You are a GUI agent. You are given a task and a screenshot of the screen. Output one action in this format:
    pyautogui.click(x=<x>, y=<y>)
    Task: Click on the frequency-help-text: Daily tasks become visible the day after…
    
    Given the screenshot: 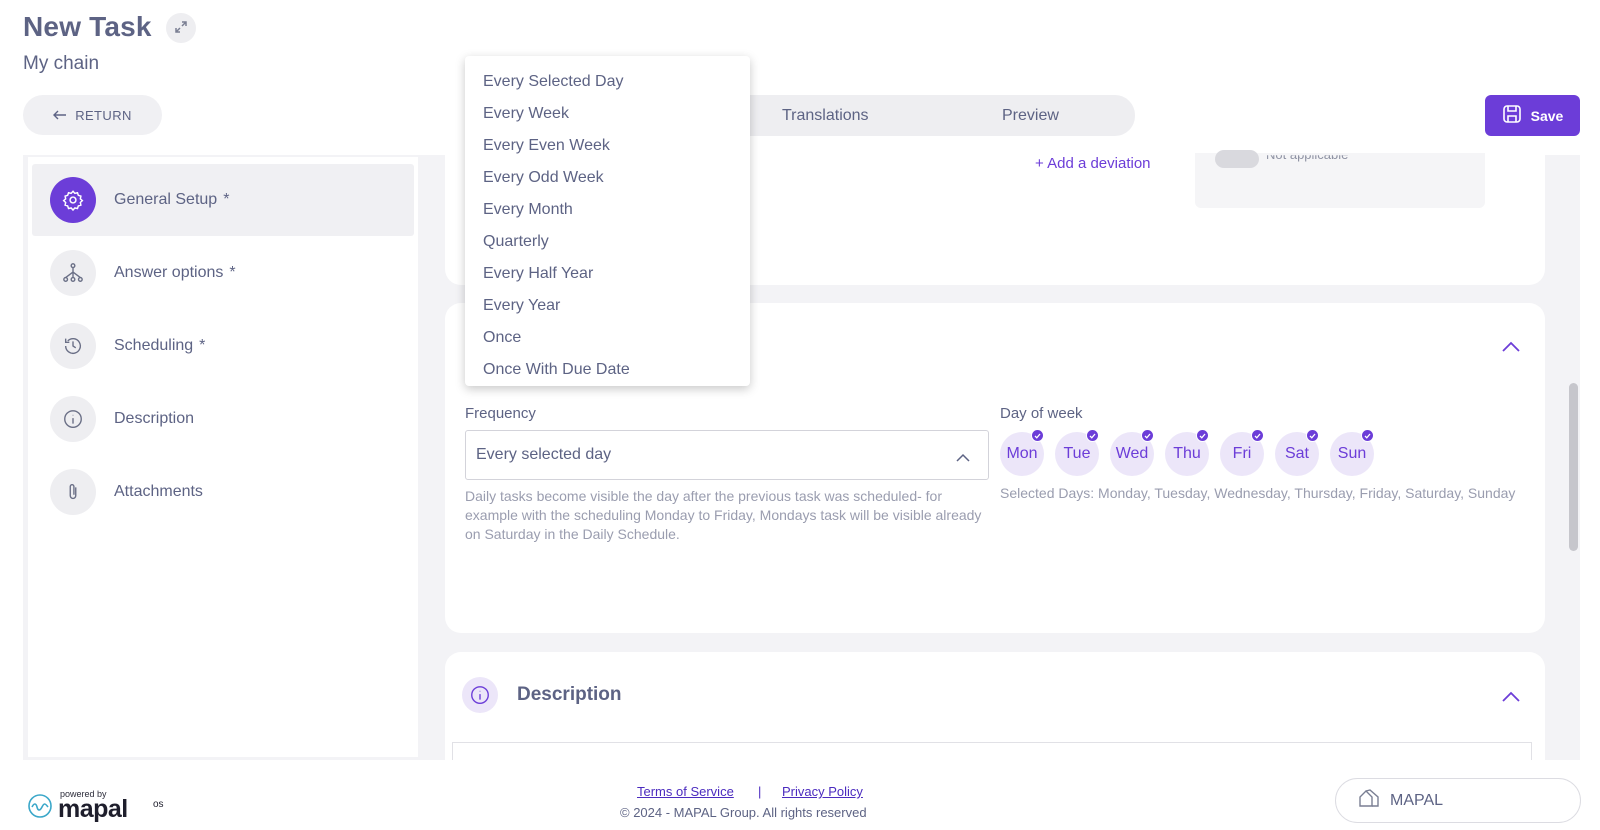 What is the action you would take?
    pyautogui.click(x=723, y=515)
    